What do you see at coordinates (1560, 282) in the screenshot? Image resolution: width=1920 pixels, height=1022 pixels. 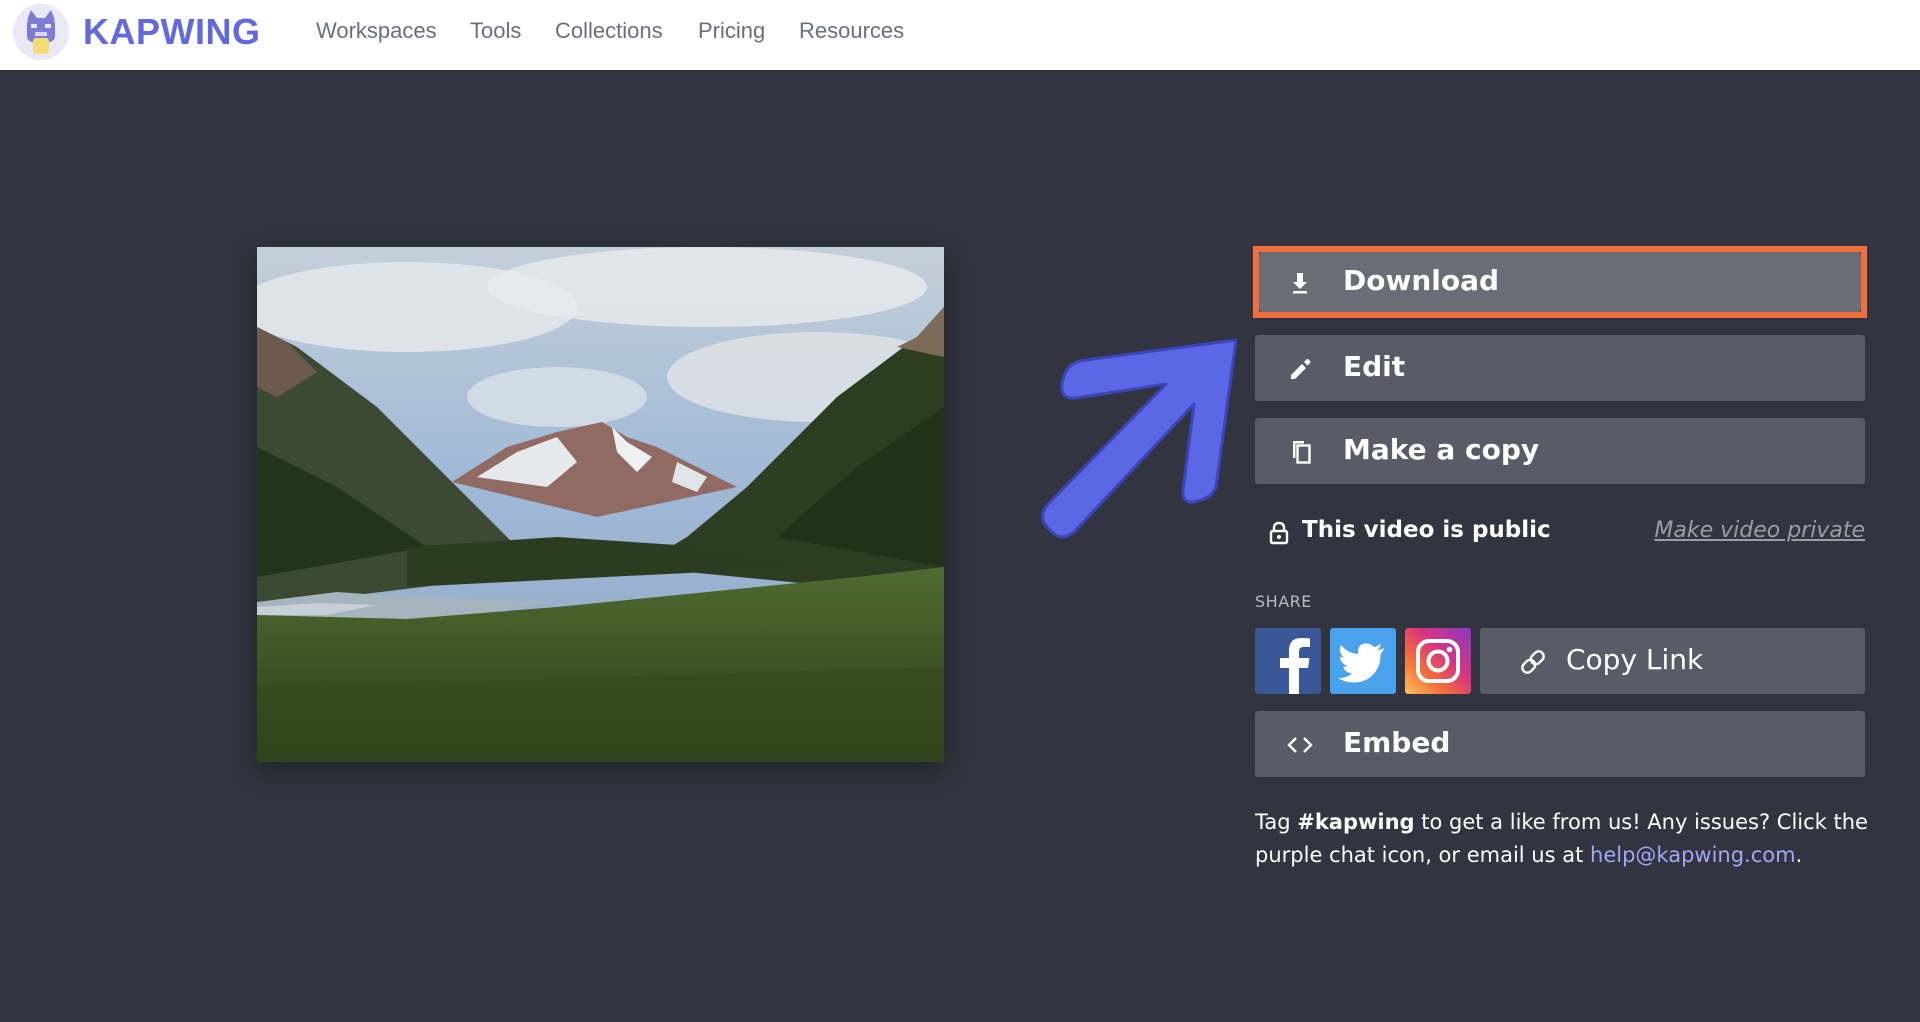 I see `download-button: Download` at bounding box center [1560, 282].